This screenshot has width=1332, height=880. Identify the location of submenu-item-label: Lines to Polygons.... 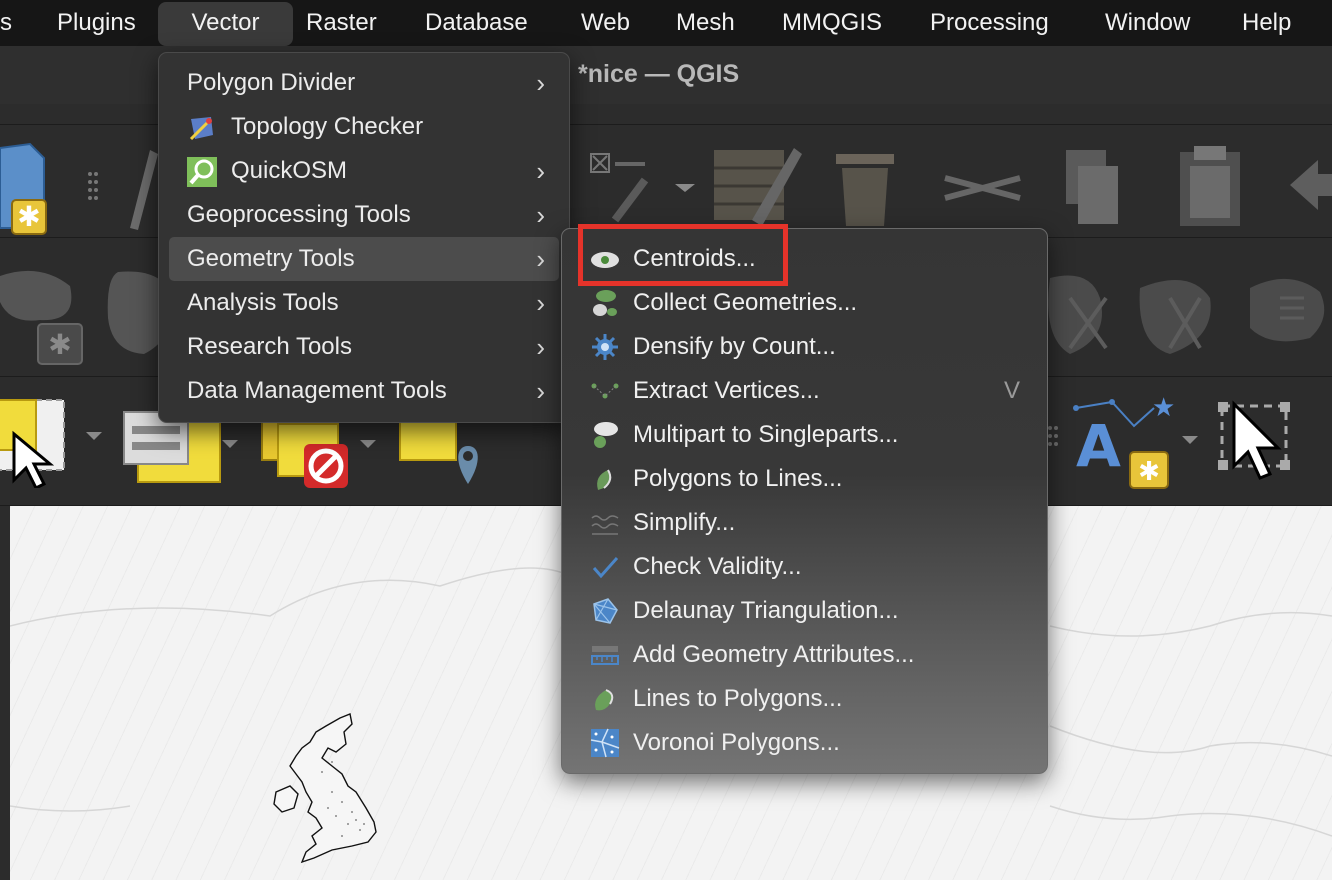
(738, 698).